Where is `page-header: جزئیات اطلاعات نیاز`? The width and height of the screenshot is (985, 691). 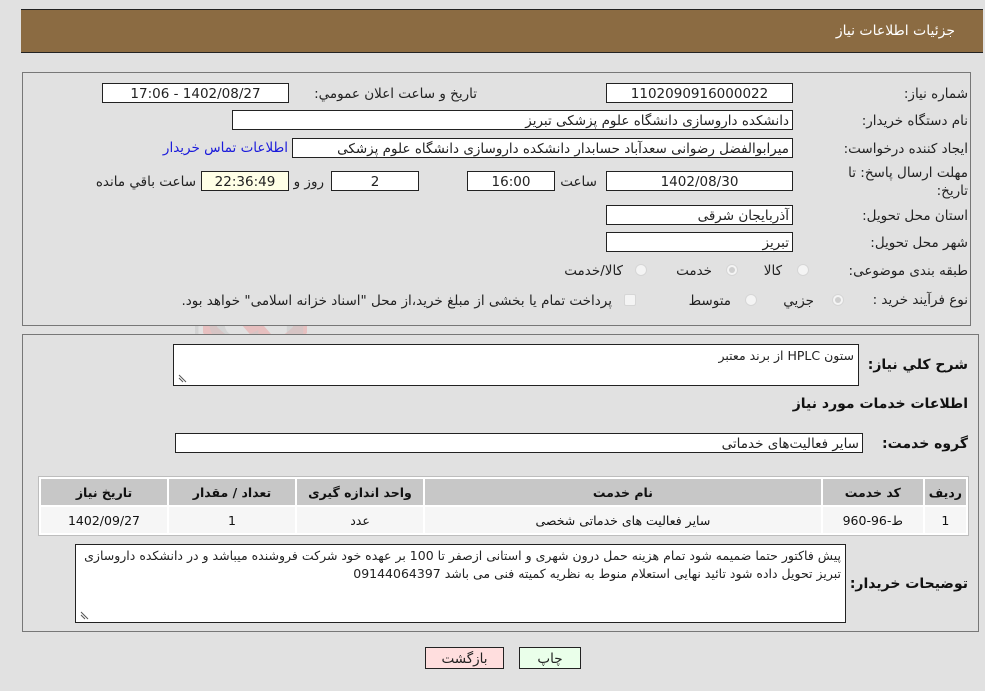 page-header: جزئیات اطلاعات نیاز is located at coordinates (502, 31).